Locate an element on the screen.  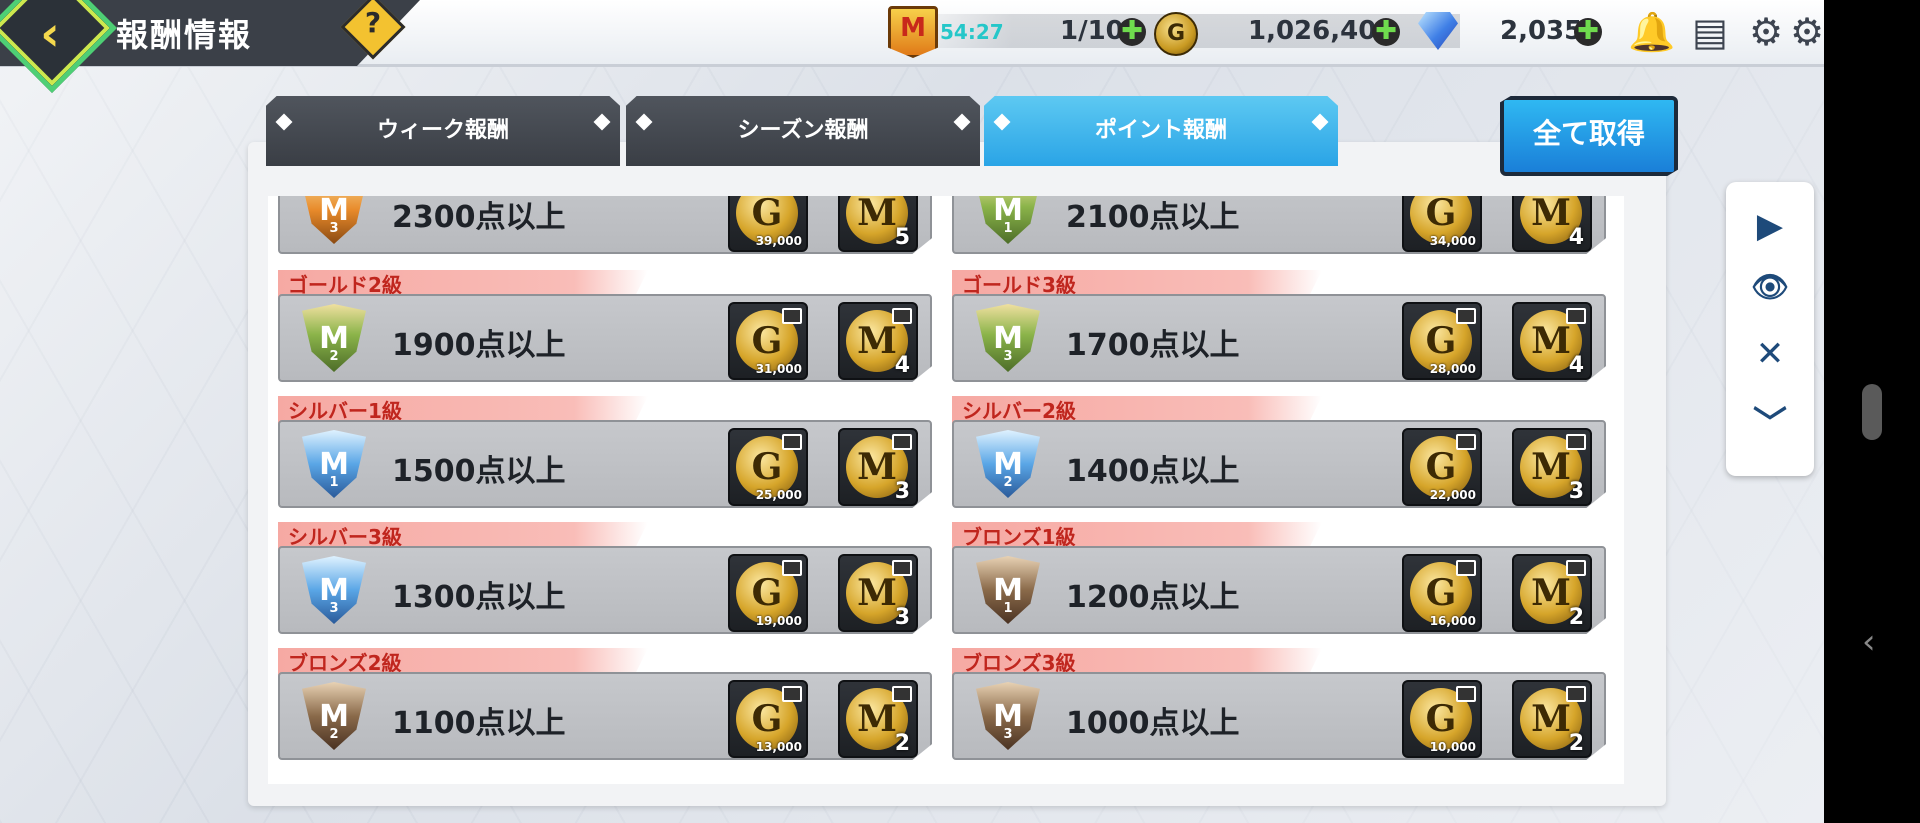
add-gems-button: ✚ is located at coordinates (1588, 32).